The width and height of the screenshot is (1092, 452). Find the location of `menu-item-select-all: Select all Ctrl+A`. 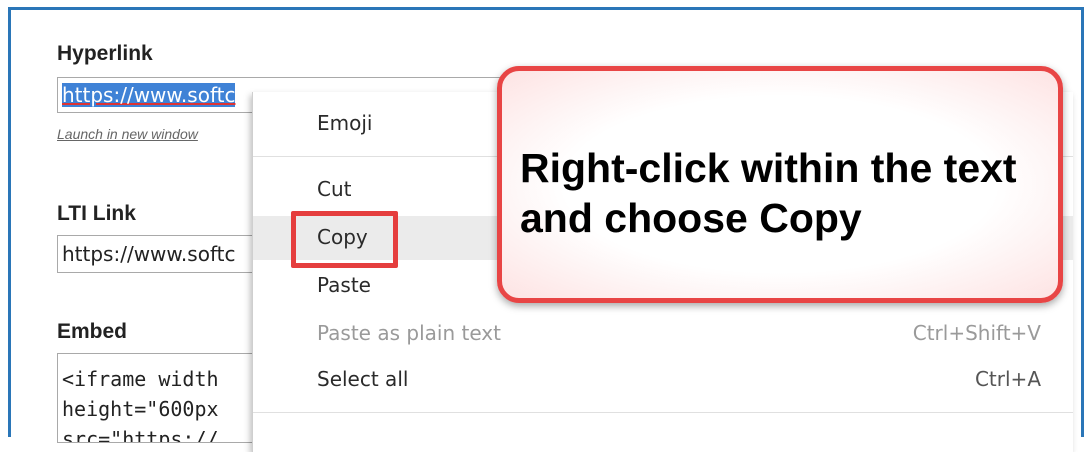

menu-item-select-all: Select all Ctrl+A is located at coordinates (663, 380).